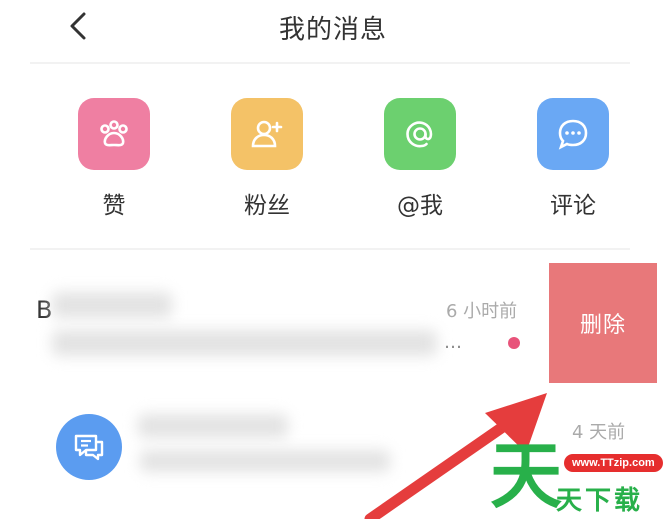 The height and width of the screenshot is (519, 666). What do you see at coordinates (573, 134) in the screenshot?
I see `comment-icon` at bounding box center [573, 134].